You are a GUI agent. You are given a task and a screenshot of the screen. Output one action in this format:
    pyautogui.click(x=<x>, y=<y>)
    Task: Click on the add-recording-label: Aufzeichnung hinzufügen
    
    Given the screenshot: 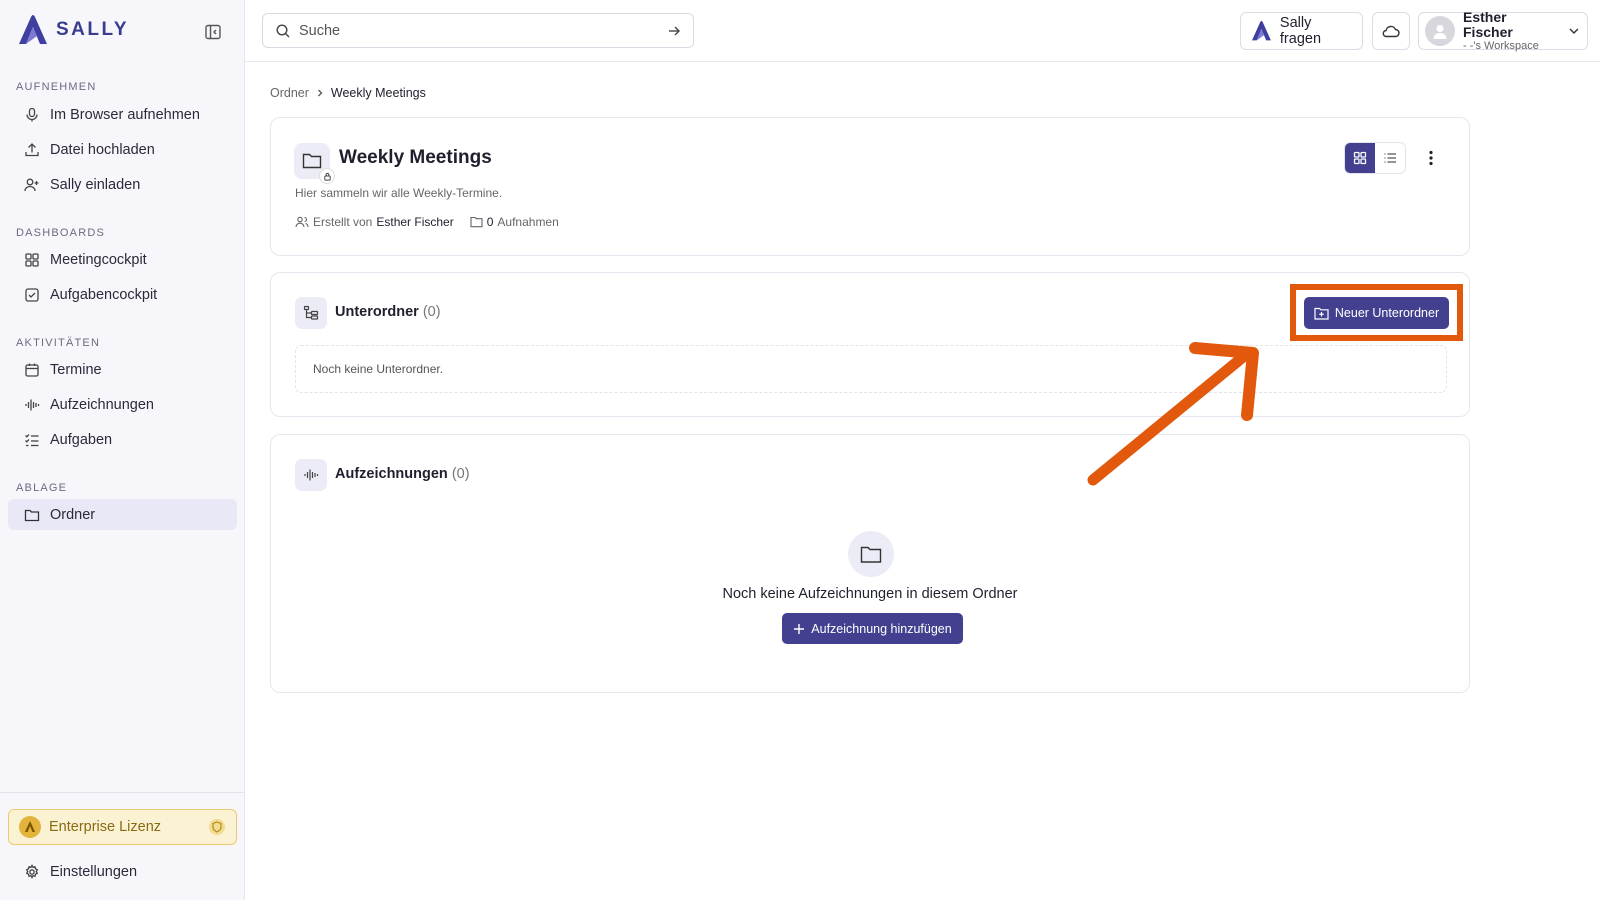 What is the action you would take?
    pyautogui.click(x=881, y=628)
    